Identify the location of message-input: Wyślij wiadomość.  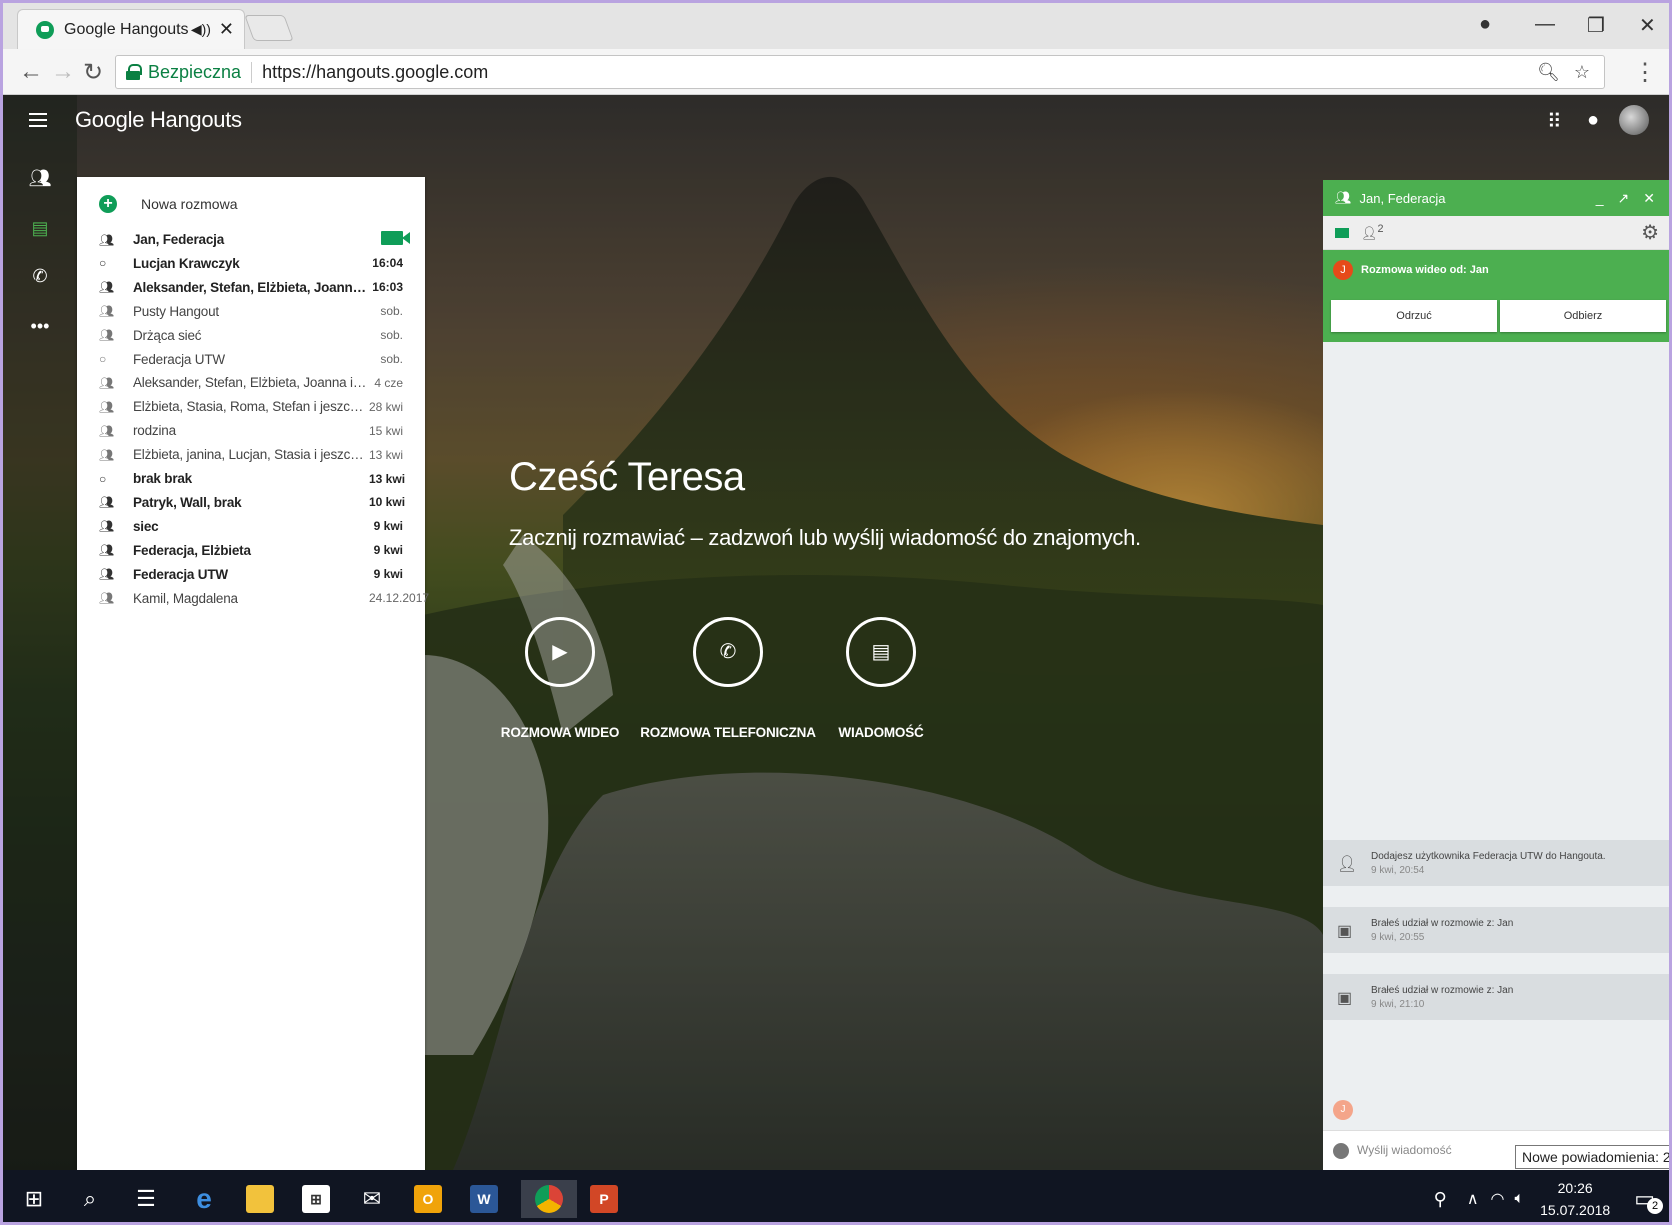
(1404, 1150).